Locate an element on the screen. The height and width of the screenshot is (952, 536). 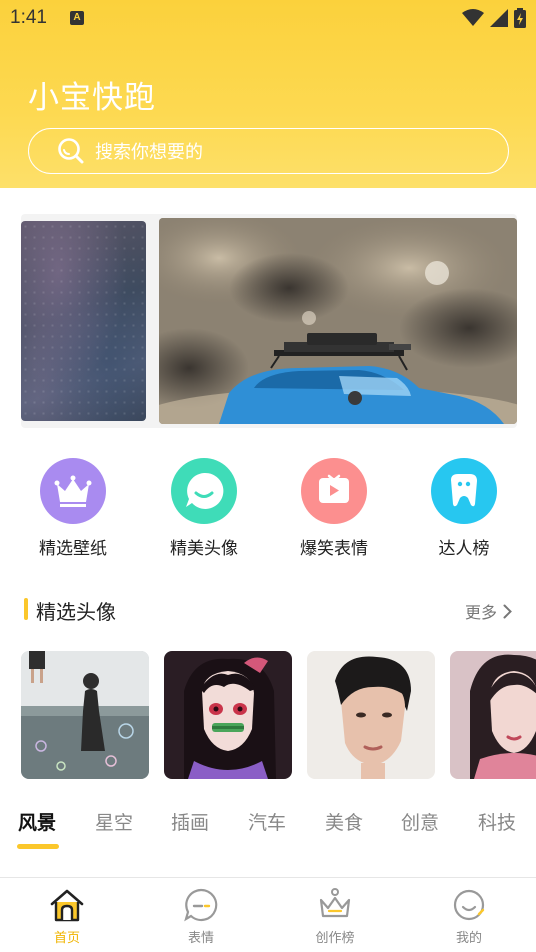
status-time: 1:41 is located at coordinates (28, 17).